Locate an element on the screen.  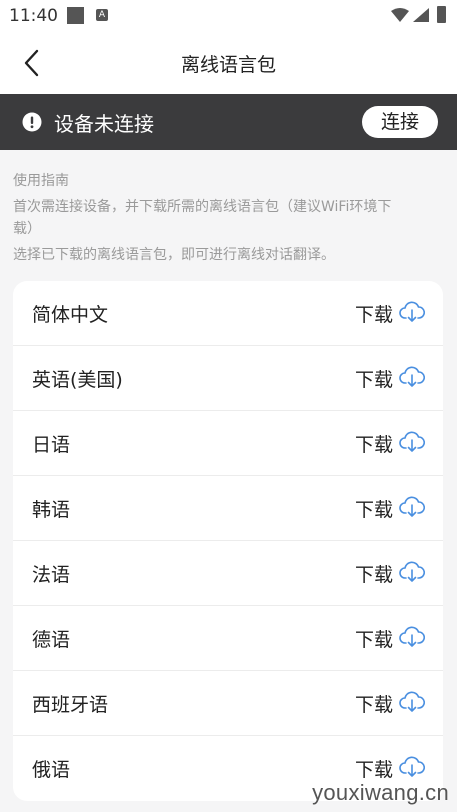
signal-icon is located at coordinates (421, 15).